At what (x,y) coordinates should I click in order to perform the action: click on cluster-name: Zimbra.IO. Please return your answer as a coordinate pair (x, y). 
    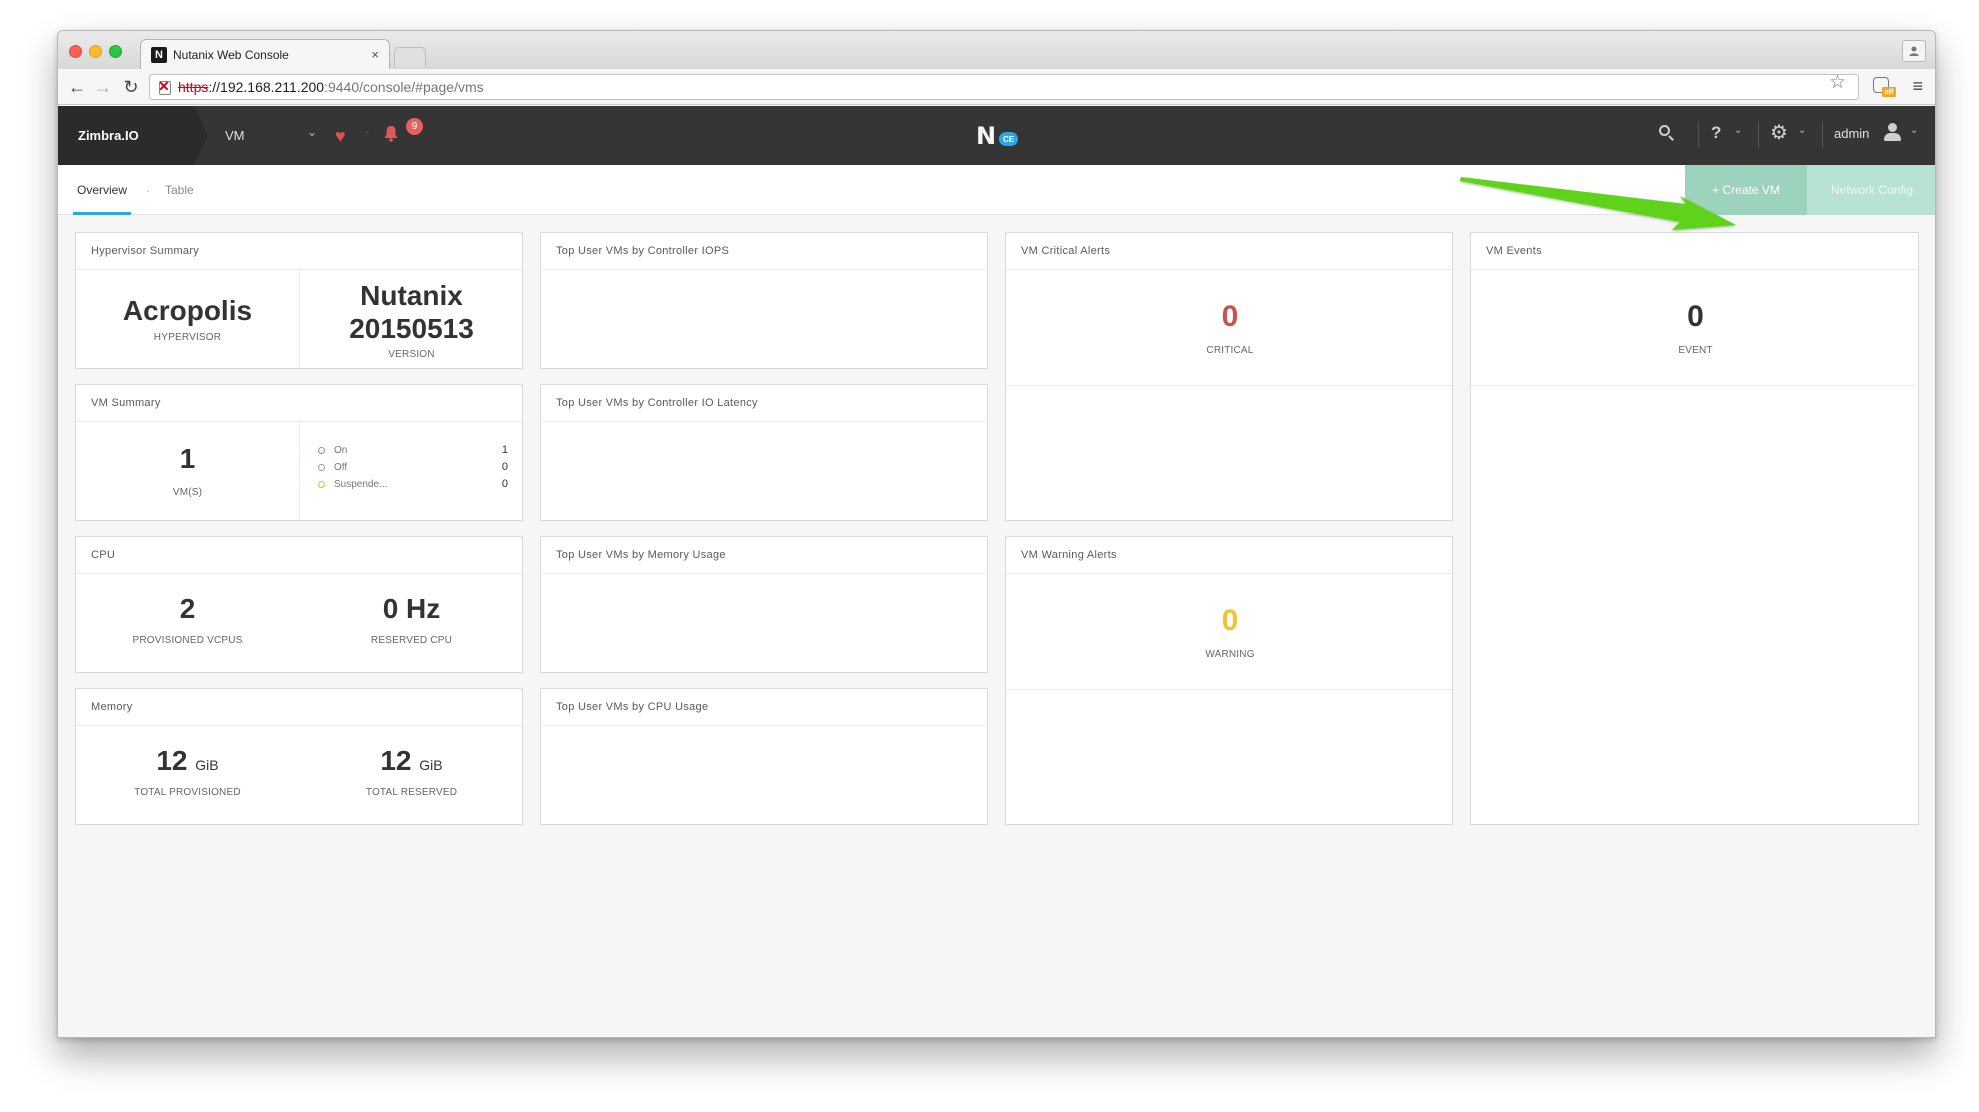
    Looking at the image, I should click on (133, 135).